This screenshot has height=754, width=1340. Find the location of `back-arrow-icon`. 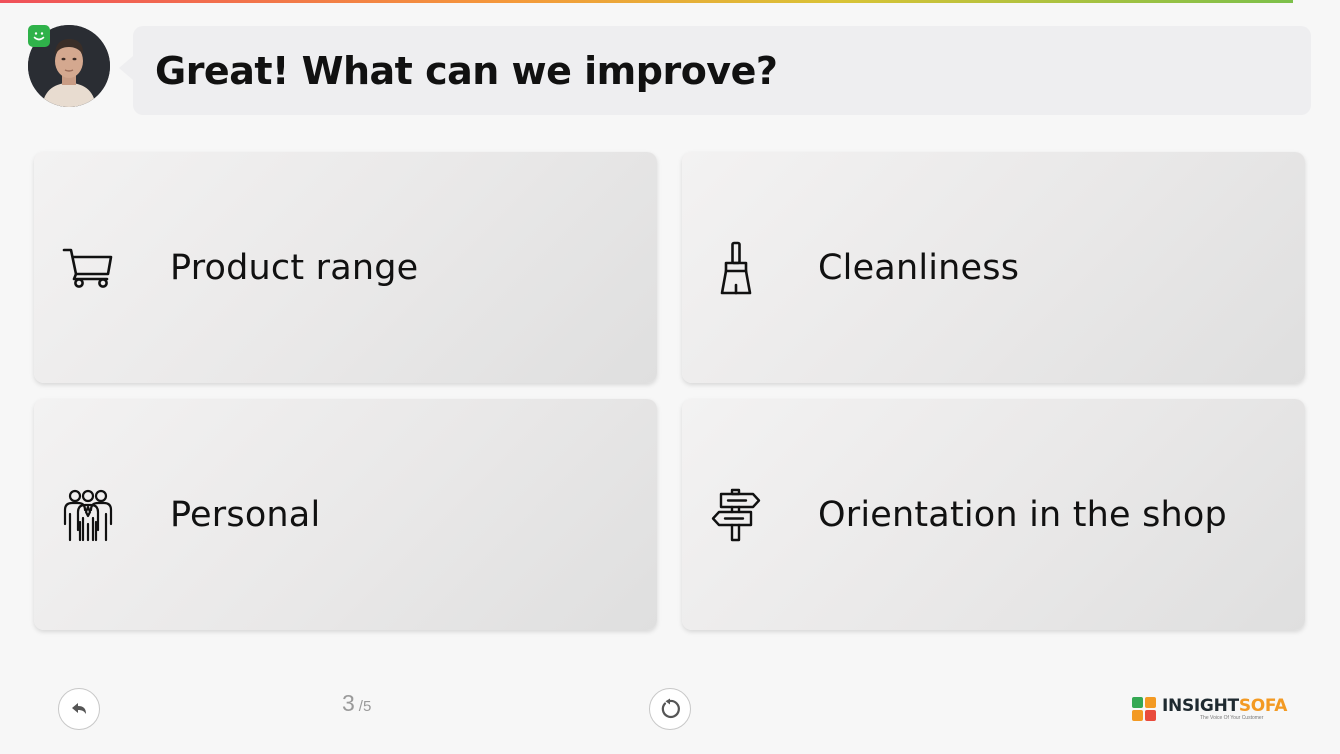

back-arrow-icon is located at coordinates (79, 708).